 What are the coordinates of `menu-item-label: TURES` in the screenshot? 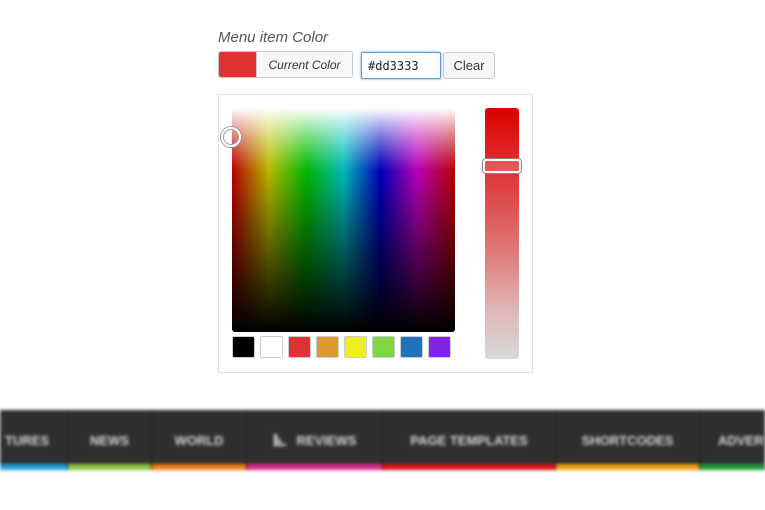 It's located at (26, 440).